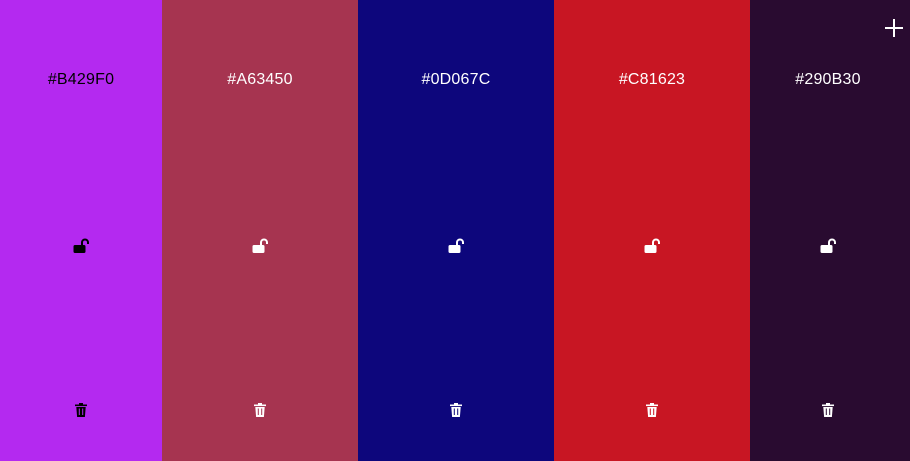  What do you see at coordinates (81, 80) in the screenshot?
I see `hex-code-label: #B429F0` at bounding box center [81, 80].